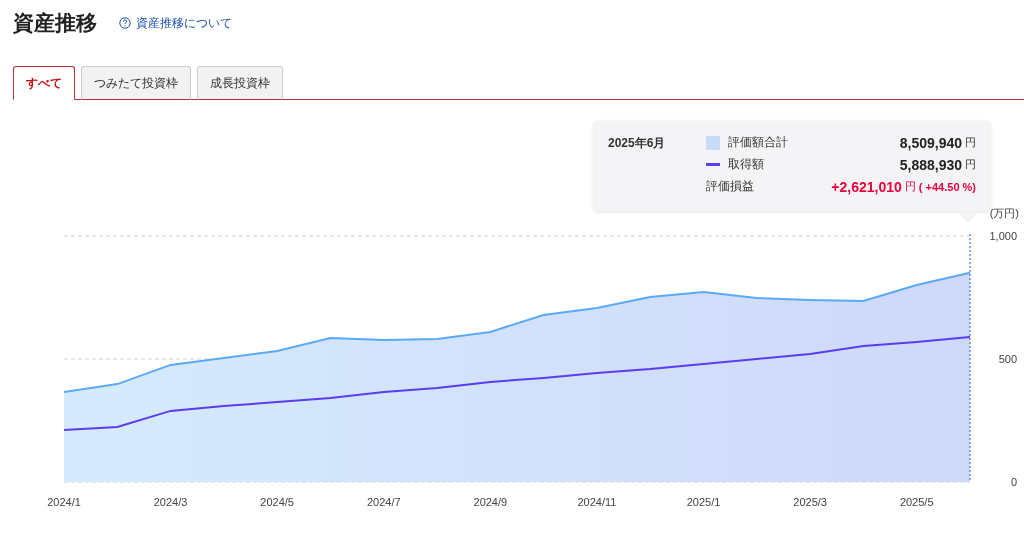  Describe the element at coordinates (746, 164) in the screenshot. I see `tooltip-label: 取得額` at that location.